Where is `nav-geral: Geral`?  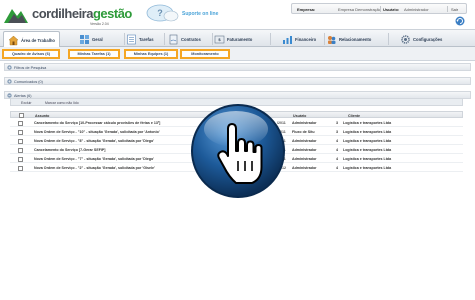 nav-geral: Geral is located at coordinates (91, 39).